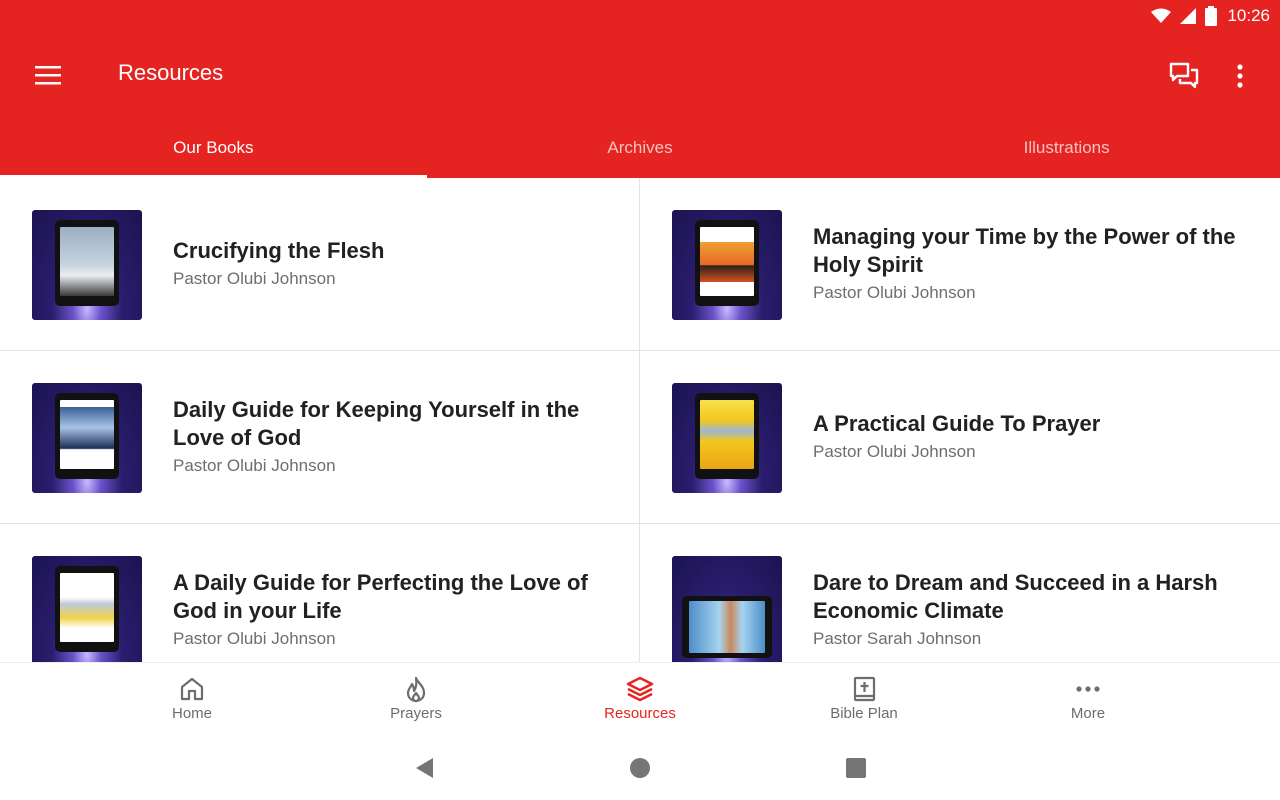  I want to click on system-back-button, so click(424, 768).